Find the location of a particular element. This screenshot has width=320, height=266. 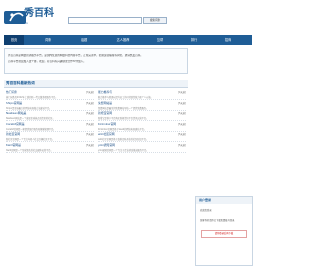

hot-item-title: 免费网站是 is located at coordinates (105, 103).